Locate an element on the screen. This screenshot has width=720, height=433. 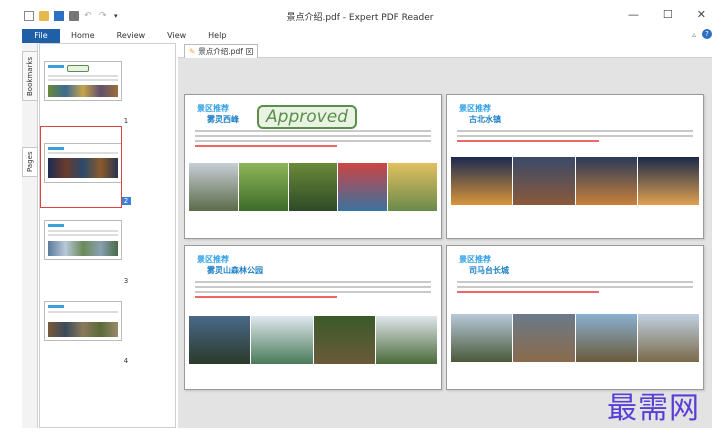
document-tab-bar: ✎ 景点介绍.pdf x is located at coordinates (445, 50).